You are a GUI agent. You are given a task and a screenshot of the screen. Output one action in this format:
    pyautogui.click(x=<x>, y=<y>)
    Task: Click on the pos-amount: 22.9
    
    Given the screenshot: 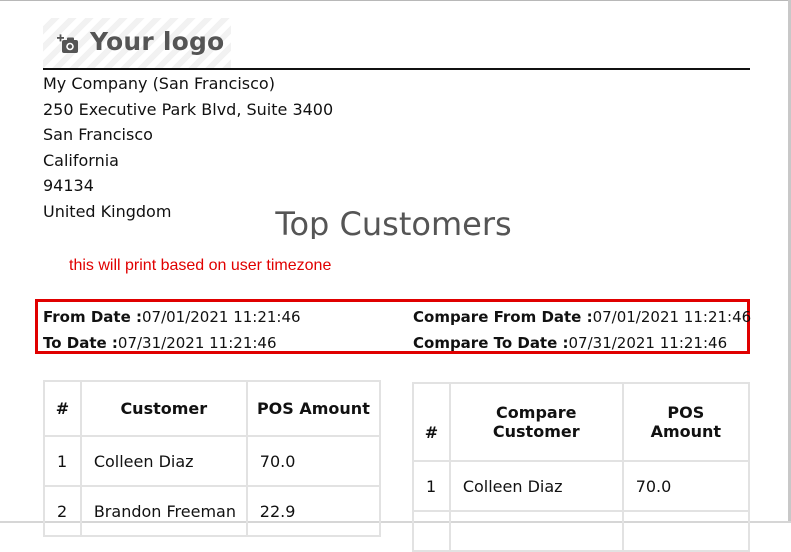 What is the action you would take?
    pyautogui.click(x=313, y=511)
    